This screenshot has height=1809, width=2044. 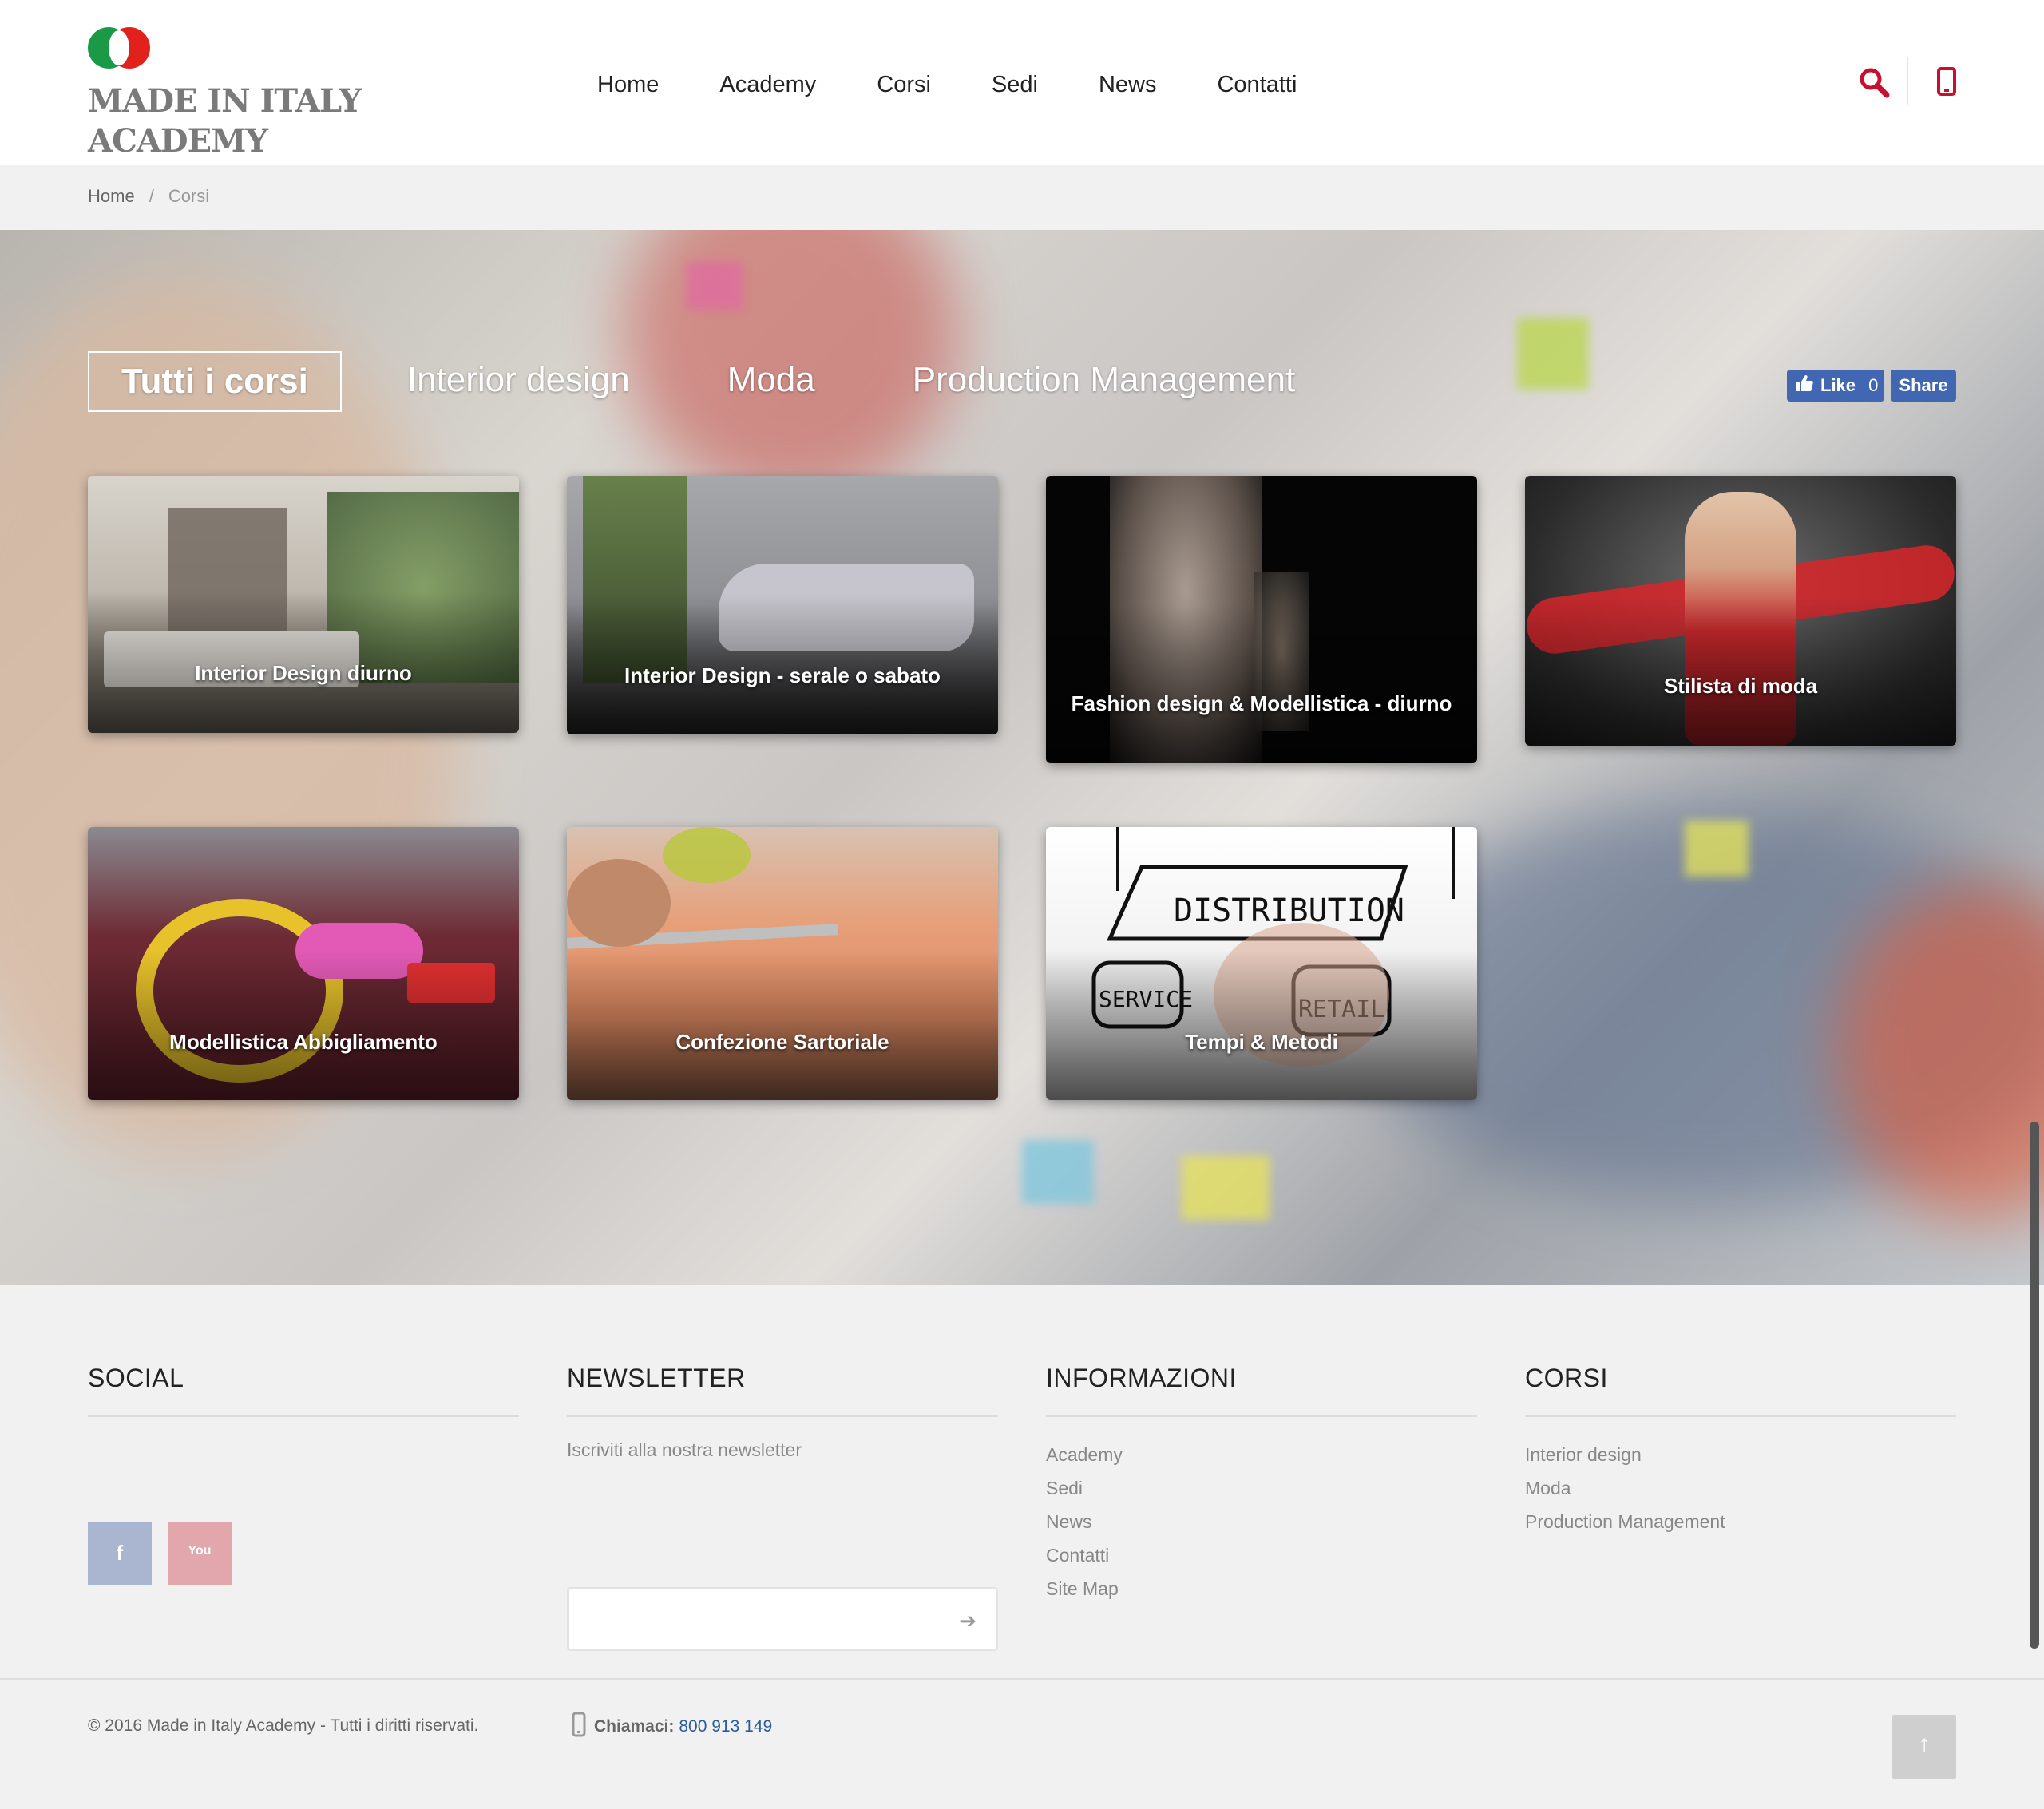 What do you see at coordinates (303, 1042) in the screenshot?
I see `course-title: Modellistica Abbigliamento` at bounding box center [303, 1042].